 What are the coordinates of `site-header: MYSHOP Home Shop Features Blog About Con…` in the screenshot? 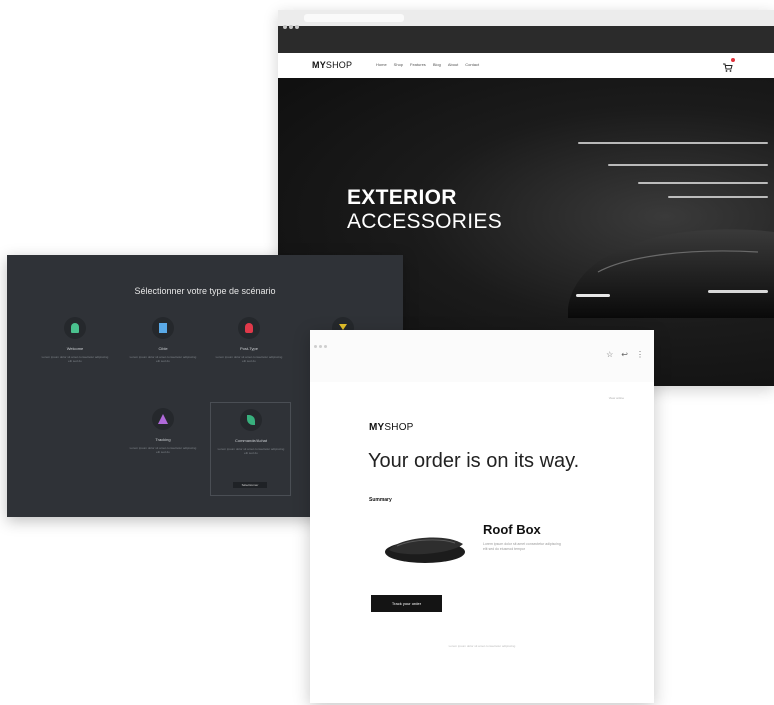 It's located at (526, 66).